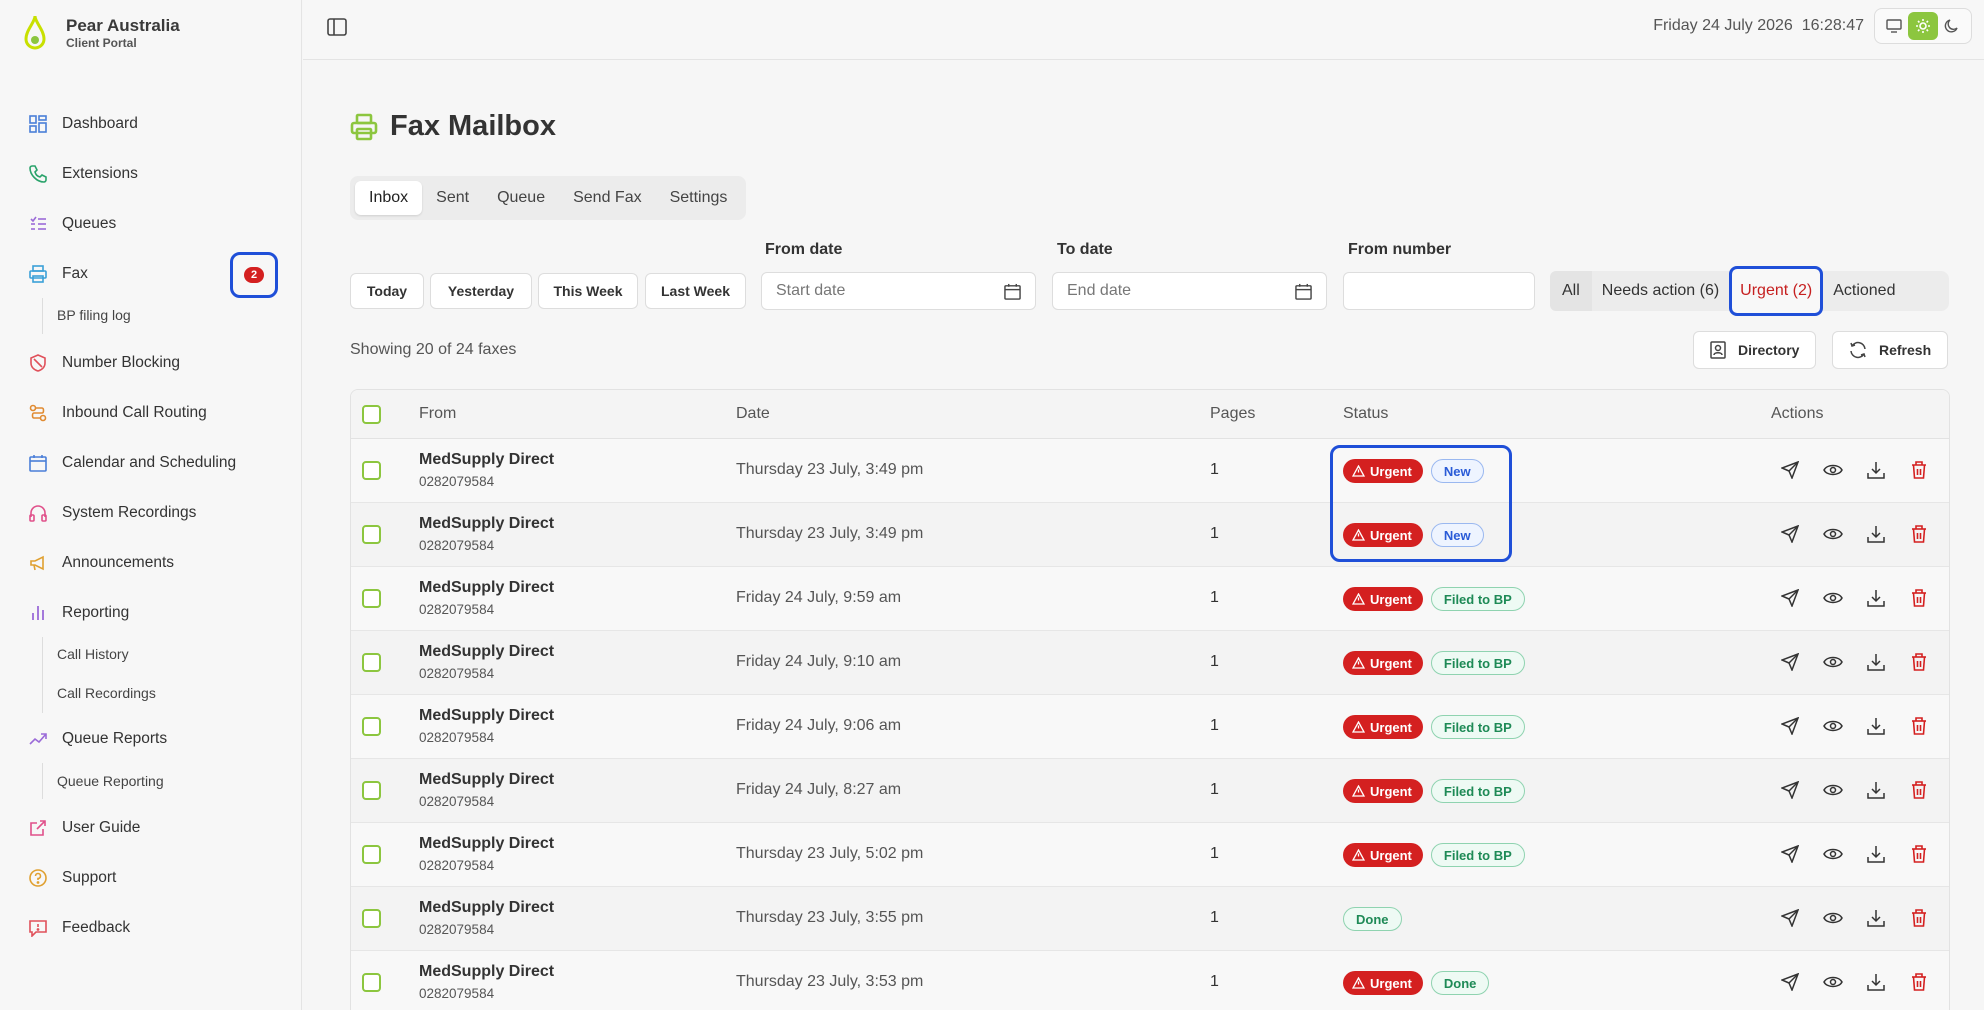 The image size is (1984, 1010). What do you see at coordinates (387, 291) in the screenshot?
I see `today-button: Today` at bounding box center [387, 291].